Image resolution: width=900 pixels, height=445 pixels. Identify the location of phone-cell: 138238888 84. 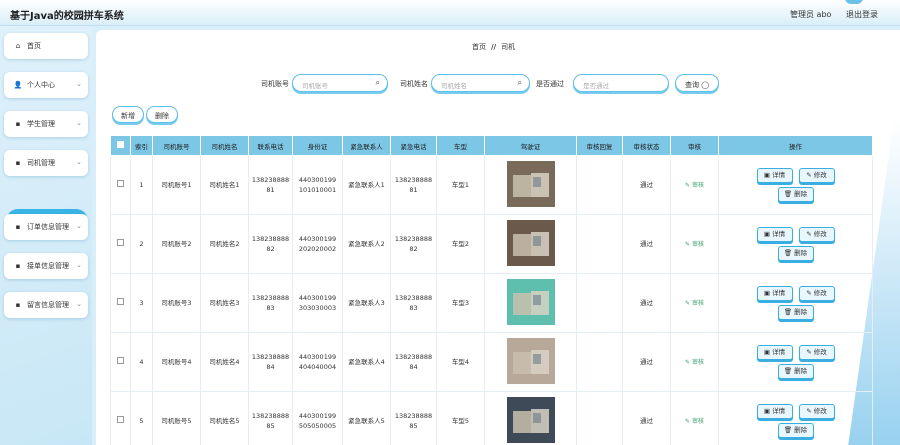
(270, 362).